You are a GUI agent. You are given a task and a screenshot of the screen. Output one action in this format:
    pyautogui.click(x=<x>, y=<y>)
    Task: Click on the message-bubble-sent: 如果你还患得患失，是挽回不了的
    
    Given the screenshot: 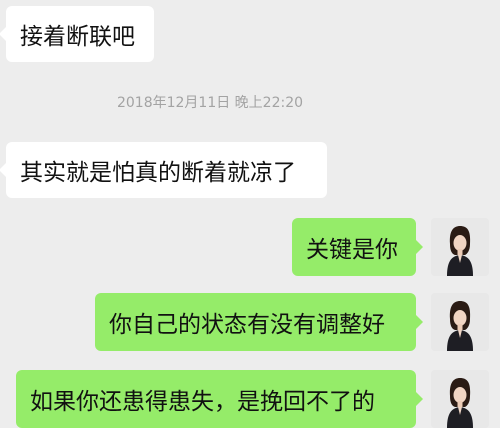 What is the action you would take?
    pyautogui.click(x=219, y=399)
    